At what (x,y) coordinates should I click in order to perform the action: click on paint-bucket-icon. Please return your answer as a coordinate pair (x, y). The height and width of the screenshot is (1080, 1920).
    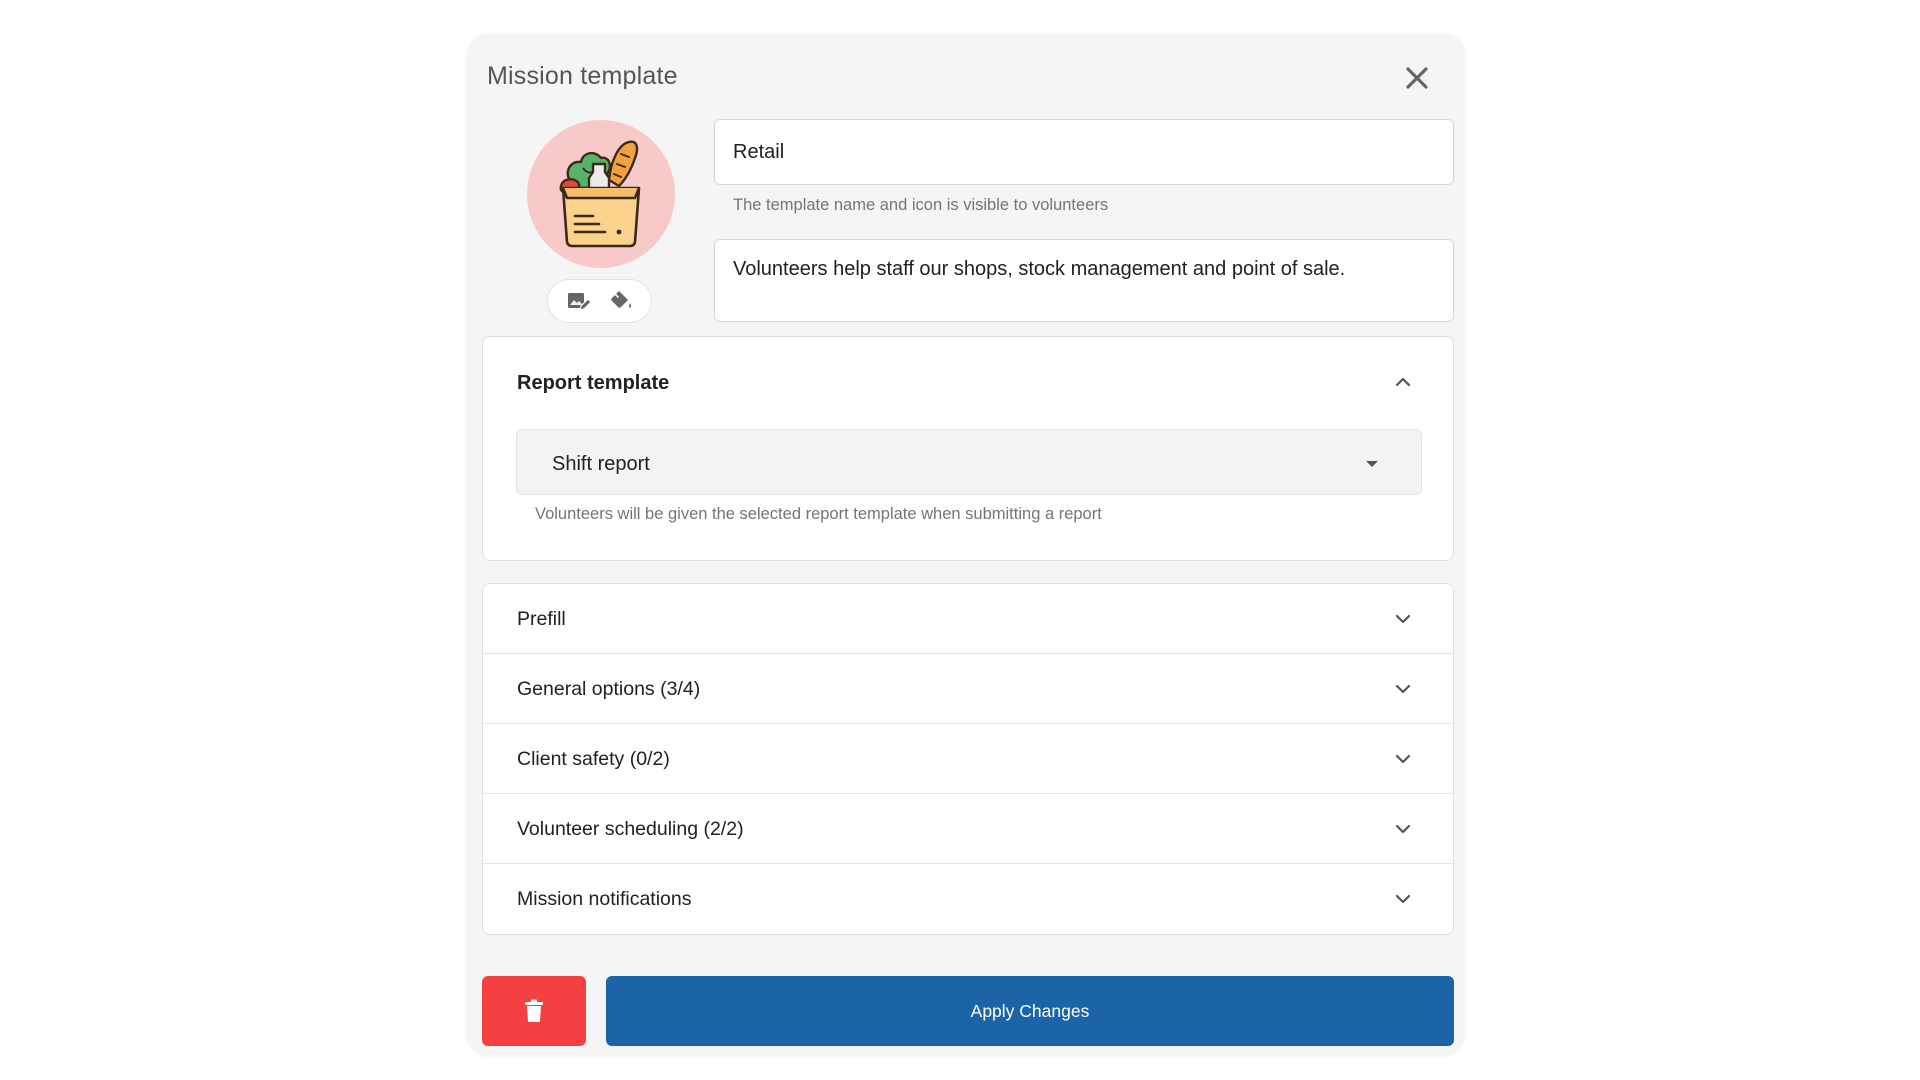
    Looking at the image, I should click on (621, 299).